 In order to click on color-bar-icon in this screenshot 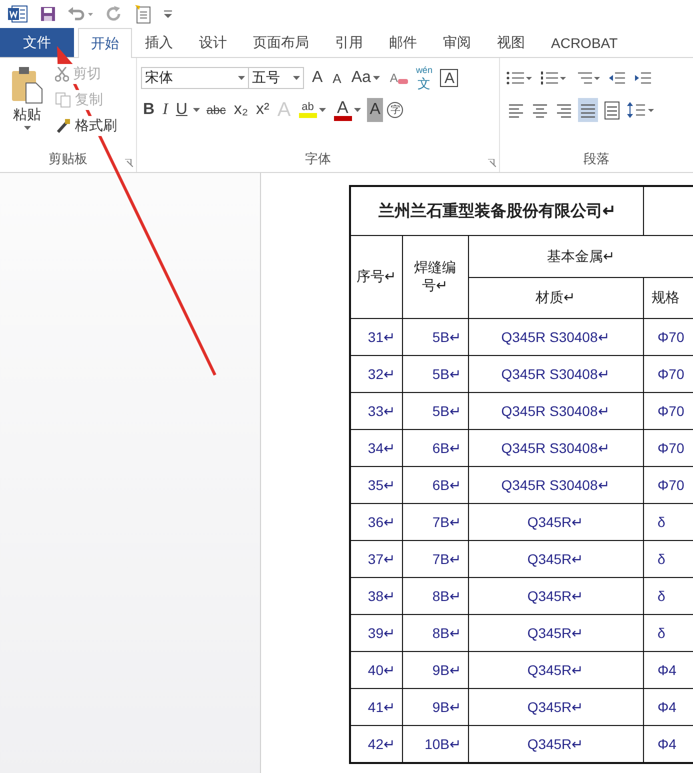, I will do `click(343, 118)`.